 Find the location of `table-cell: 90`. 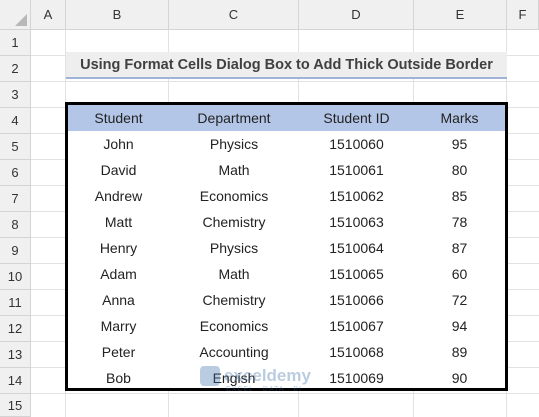

table-cell: 90 is located at coordinates (459, 378).